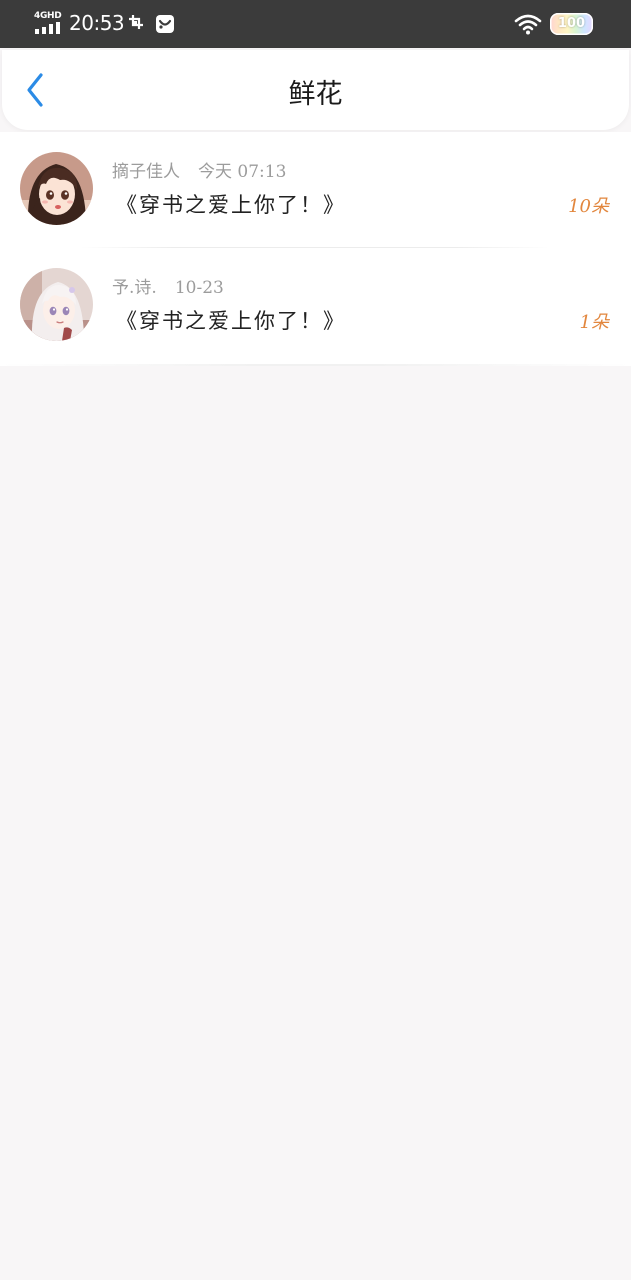  Describe the element at coordinates (315, 365) in the screenshot. I see `list-end-divider` at that location.